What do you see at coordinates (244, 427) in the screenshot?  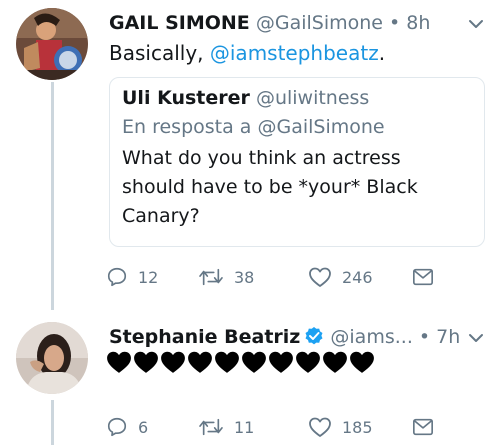 I see `retweet-count: 11` at bounding box center [244, 427].